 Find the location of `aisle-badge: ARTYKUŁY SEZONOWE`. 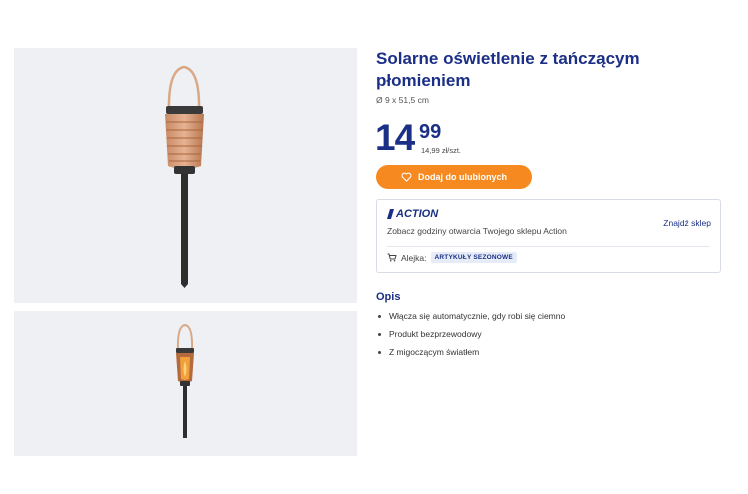

aisle-badge: ARTYKUŁY SEZONOWE is located at coordinates (473, 257).